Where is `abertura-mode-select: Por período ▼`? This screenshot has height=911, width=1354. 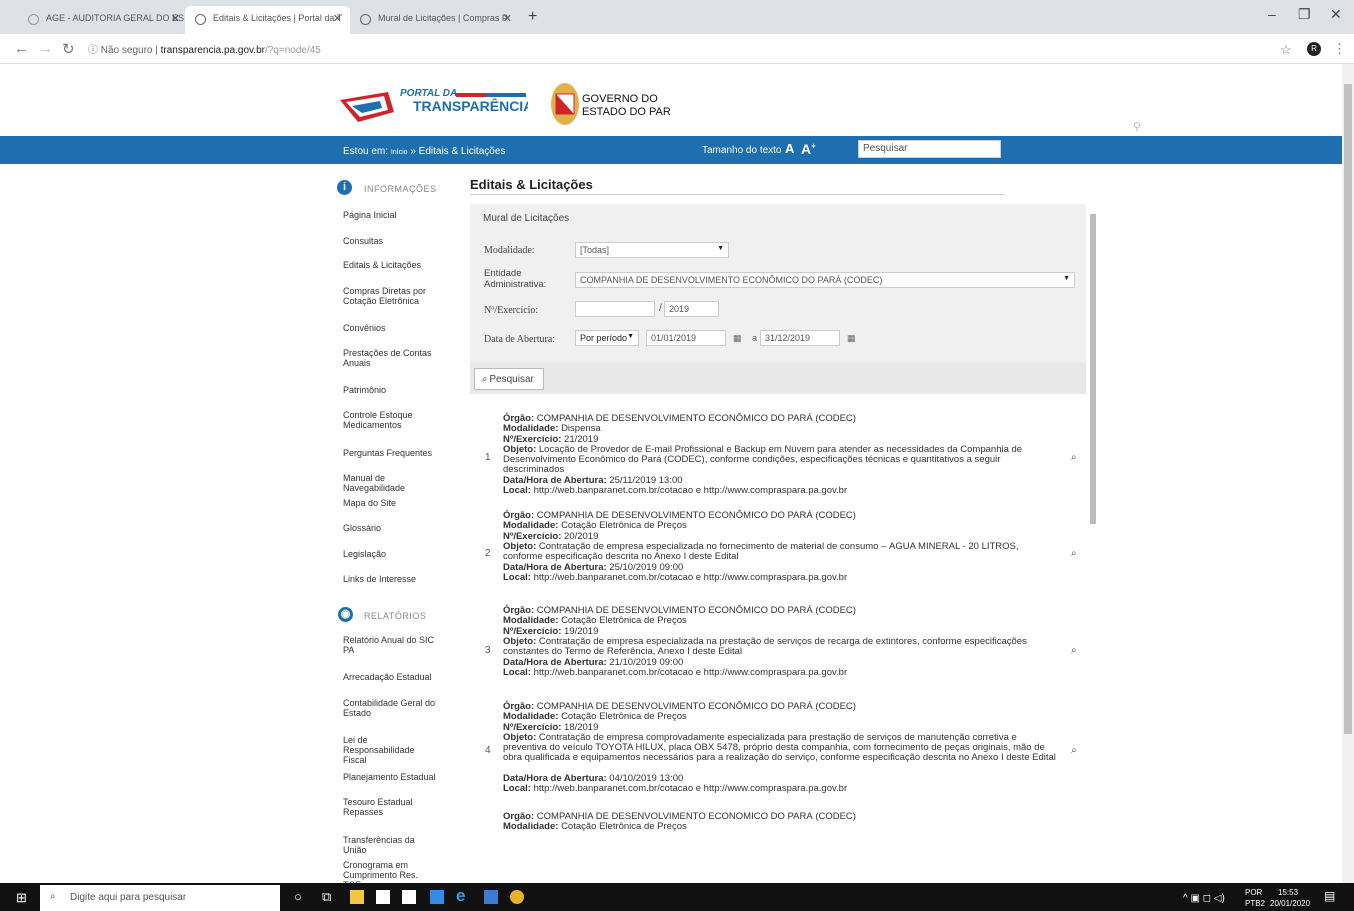
abertura-mode-select: Por período ▼ is located at coordinates (607, 338).